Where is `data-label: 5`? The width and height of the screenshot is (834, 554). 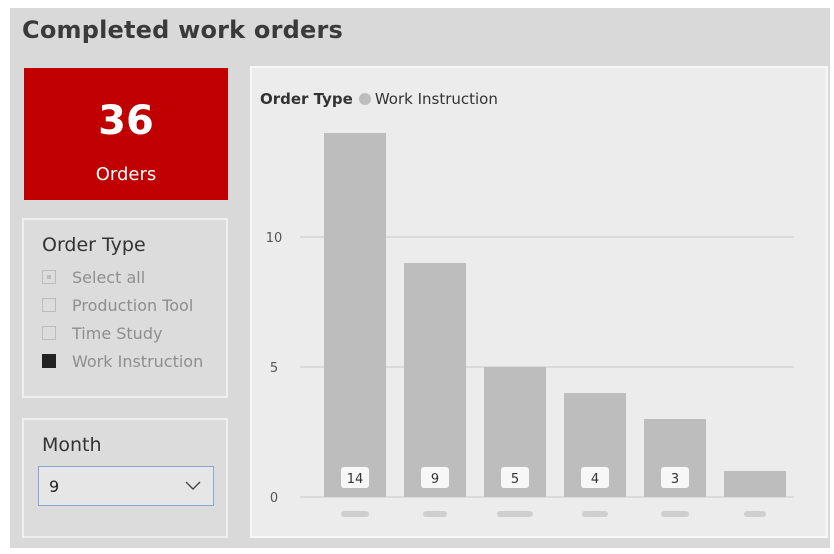
data-label: 5 is located at coordinates (515, 479).